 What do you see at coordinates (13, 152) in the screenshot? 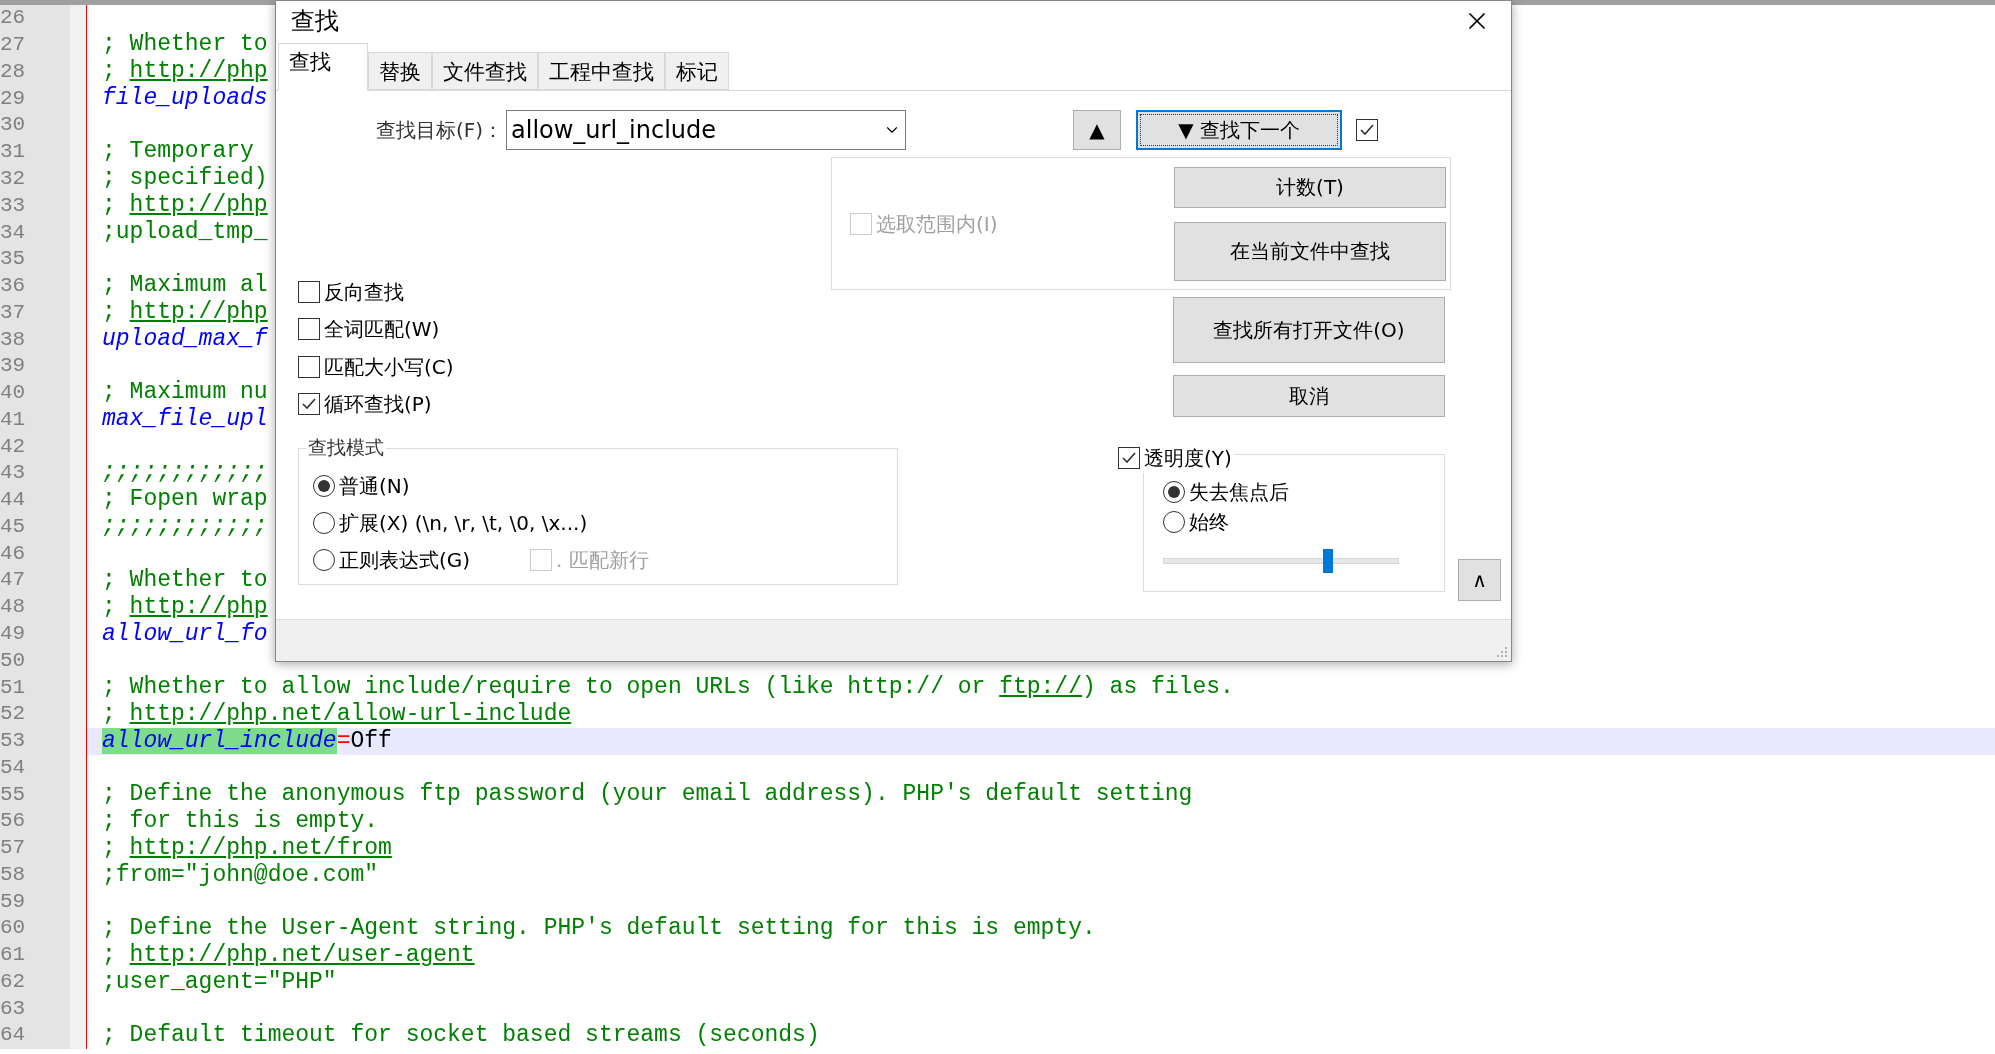
I see `line-number: 31` at bounding box center [13, 152].